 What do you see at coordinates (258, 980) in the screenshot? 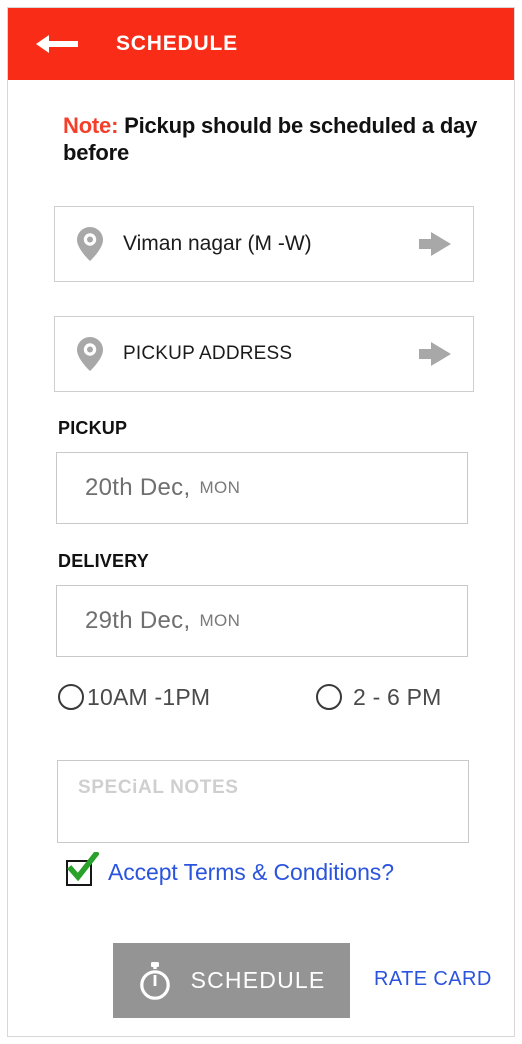
I see `schedule-button-label: SCHEDULE` at bounding box center [258, 980].